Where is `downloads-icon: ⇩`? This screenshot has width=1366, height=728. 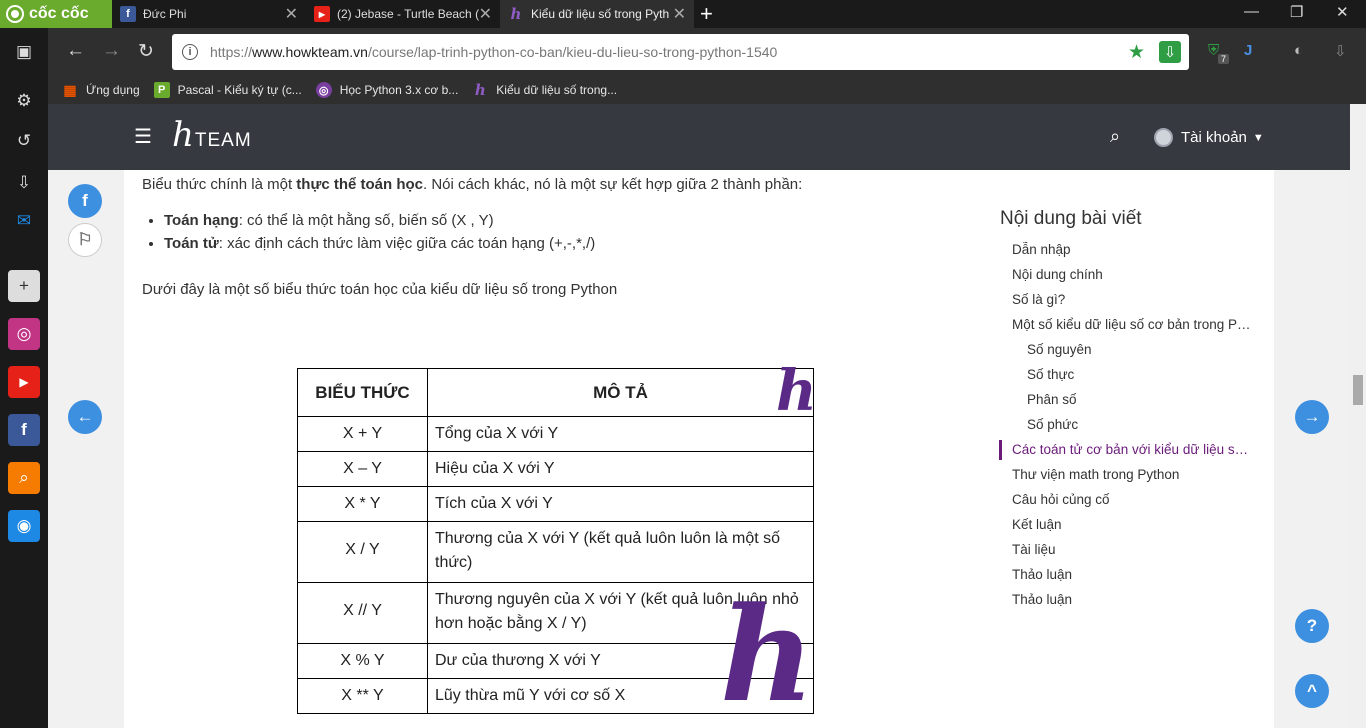 downloads-icon: ⇩ is located at coordinates (1340, 51).